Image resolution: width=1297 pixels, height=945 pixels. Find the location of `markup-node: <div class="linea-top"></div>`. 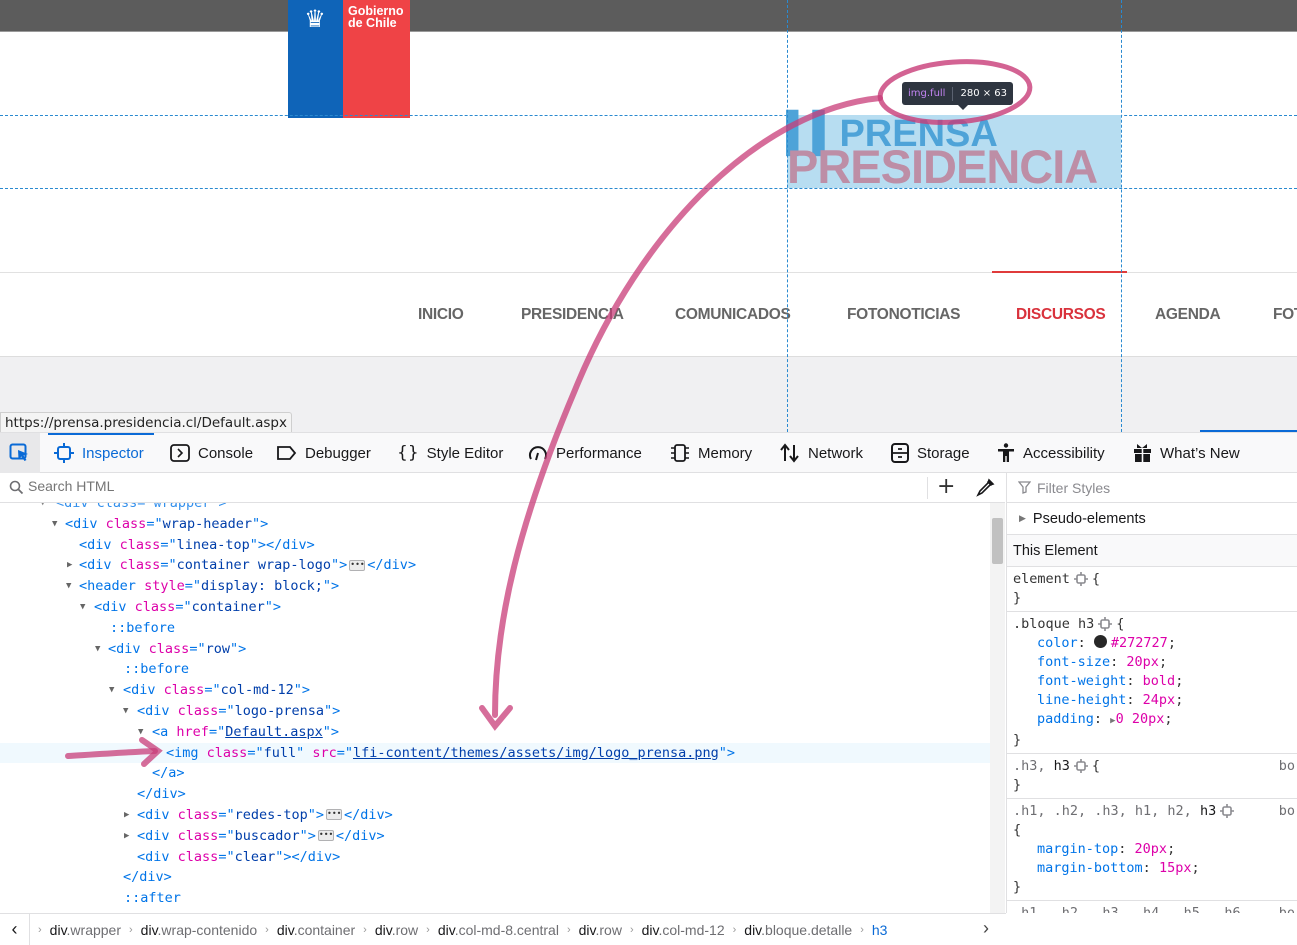

markup-node: <div class="linea-top"></div> is located at coordinates (495, 545).